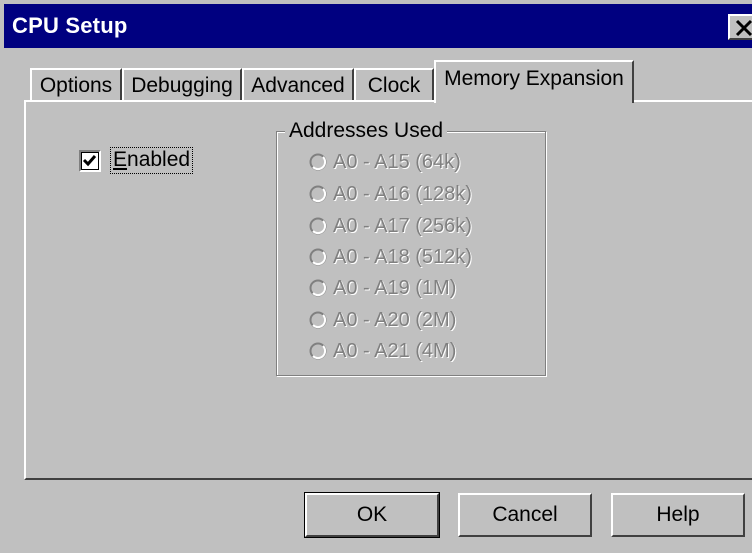  I want to click on help-button: Help, so click(678, 515).